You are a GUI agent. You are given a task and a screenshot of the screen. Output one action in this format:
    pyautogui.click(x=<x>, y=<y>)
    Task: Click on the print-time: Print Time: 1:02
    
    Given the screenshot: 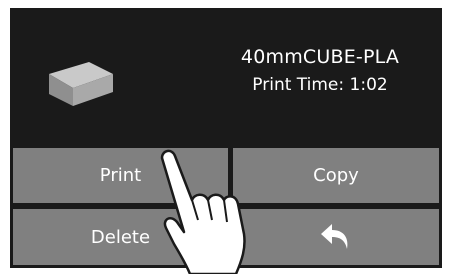 What is the action you would take?
    pyautogui.click(x=320, y=85)
    